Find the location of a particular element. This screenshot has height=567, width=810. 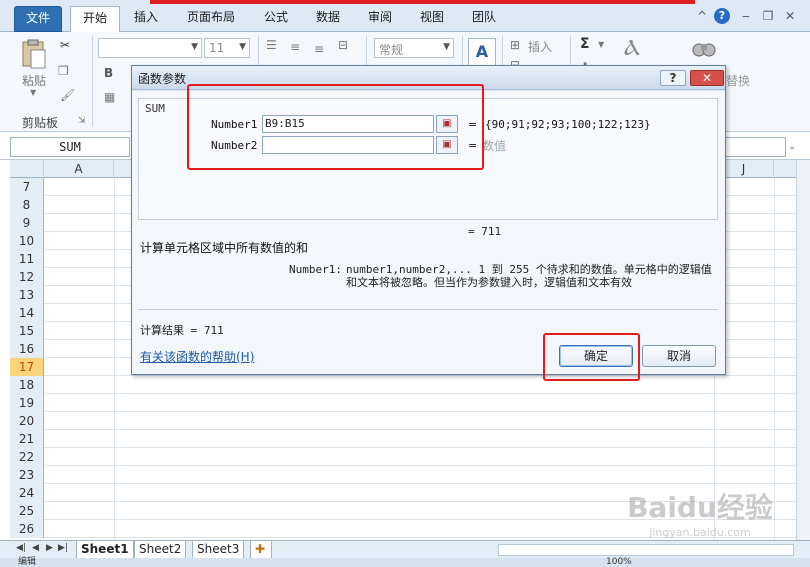

row-header: 22 is located at coordinates (27, 457).